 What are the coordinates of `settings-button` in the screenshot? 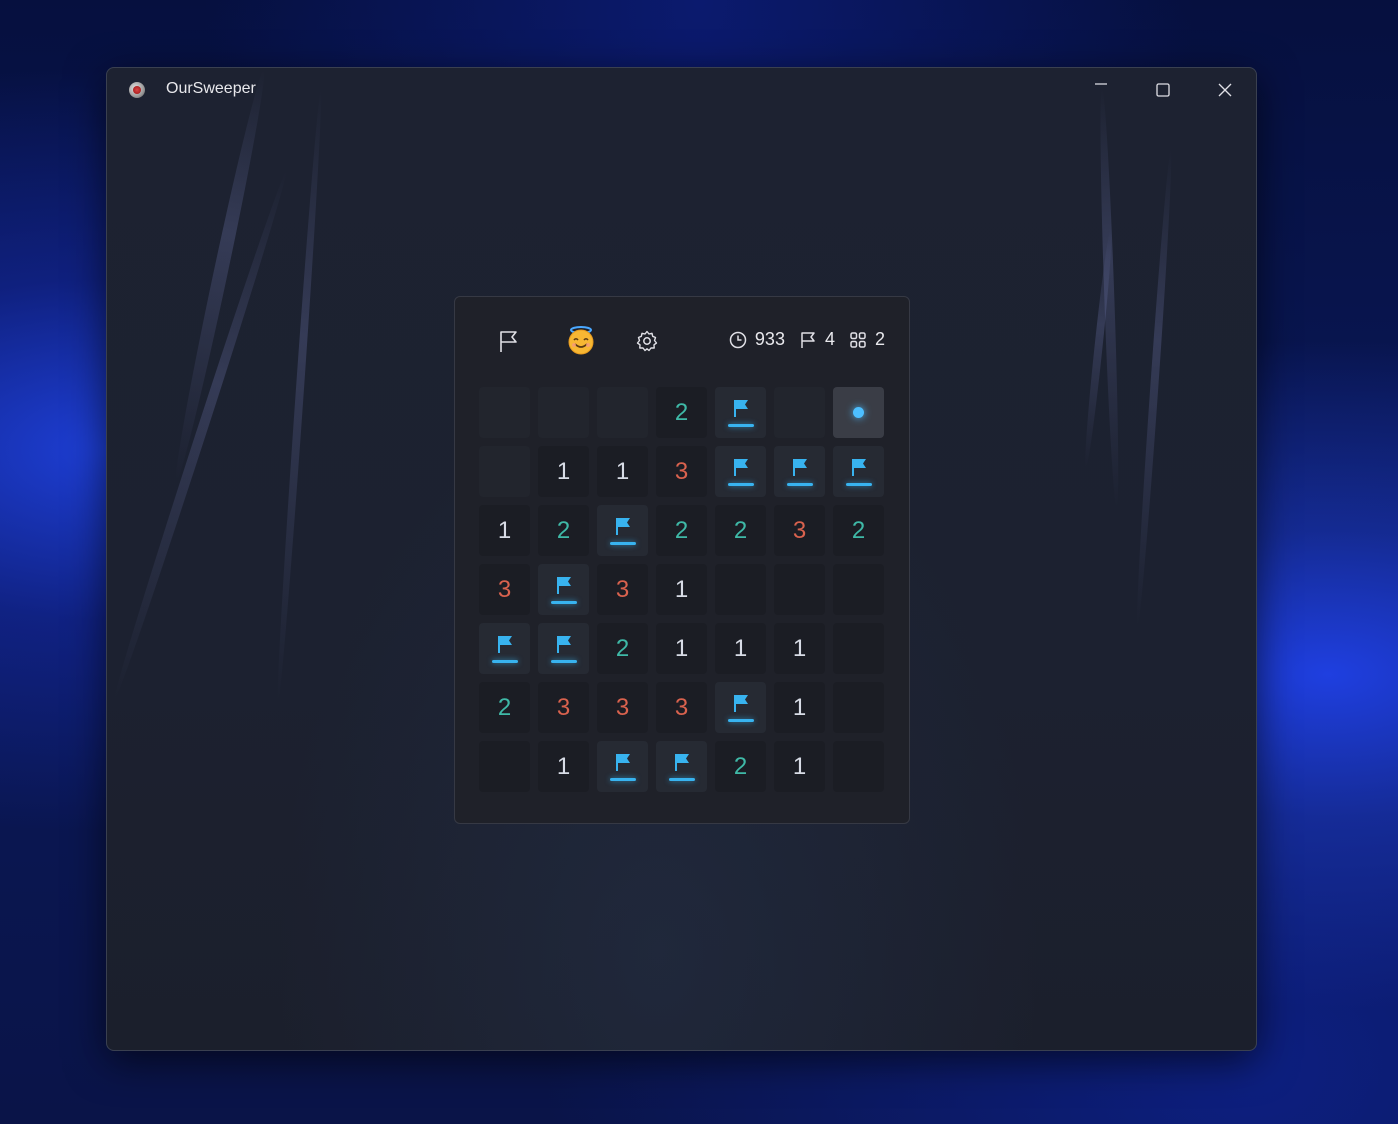 It's located at (647, 343).